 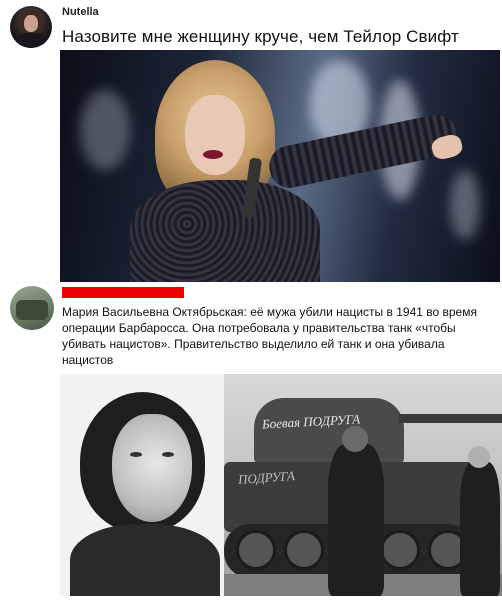 I want to click on post-image-portrait, so click(x=142, y=485).